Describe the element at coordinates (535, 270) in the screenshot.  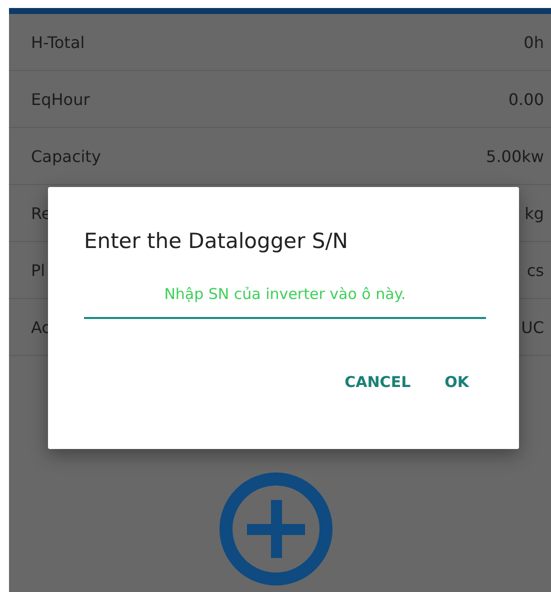
I see `row-value: cs` at that location.